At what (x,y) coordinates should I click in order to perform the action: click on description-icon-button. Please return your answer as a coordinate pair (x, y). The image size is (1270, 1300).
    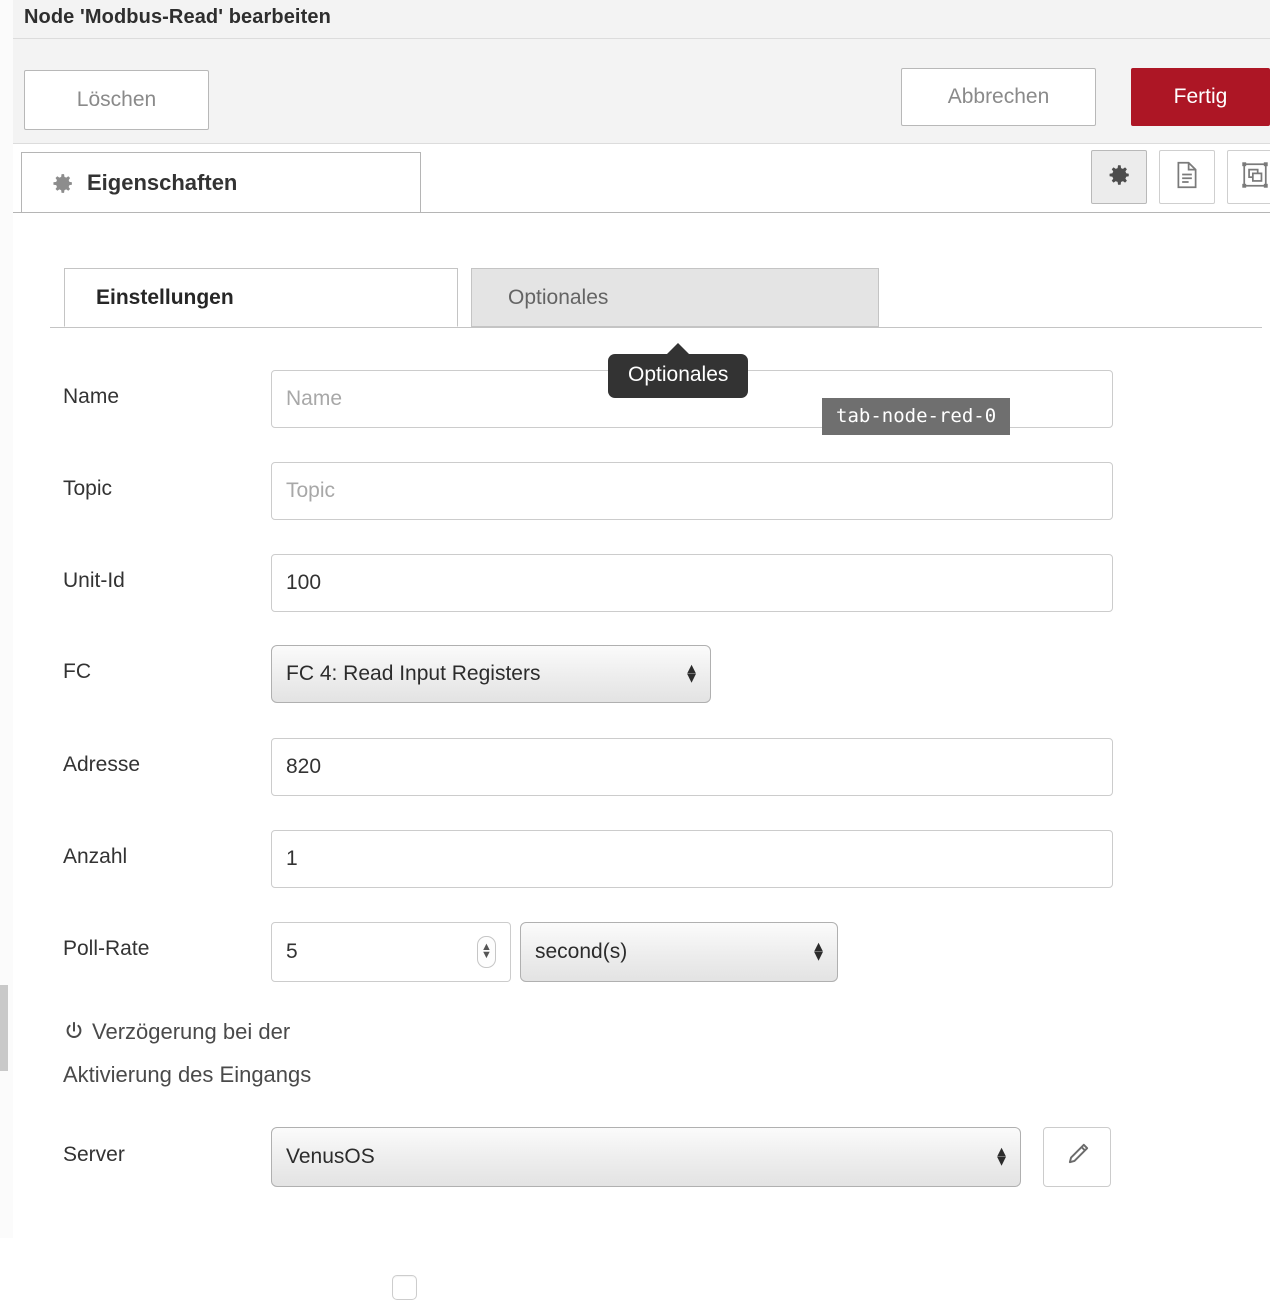
    Looking at the image, I should click on (1187, 177).